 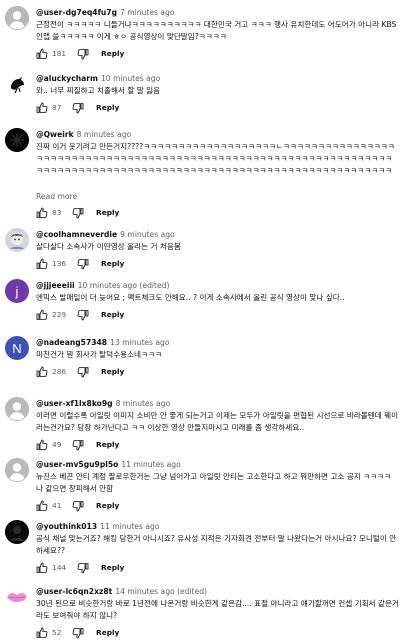 I want to click on timestamp: 10 minutes ago, so click(x=130, y=78).